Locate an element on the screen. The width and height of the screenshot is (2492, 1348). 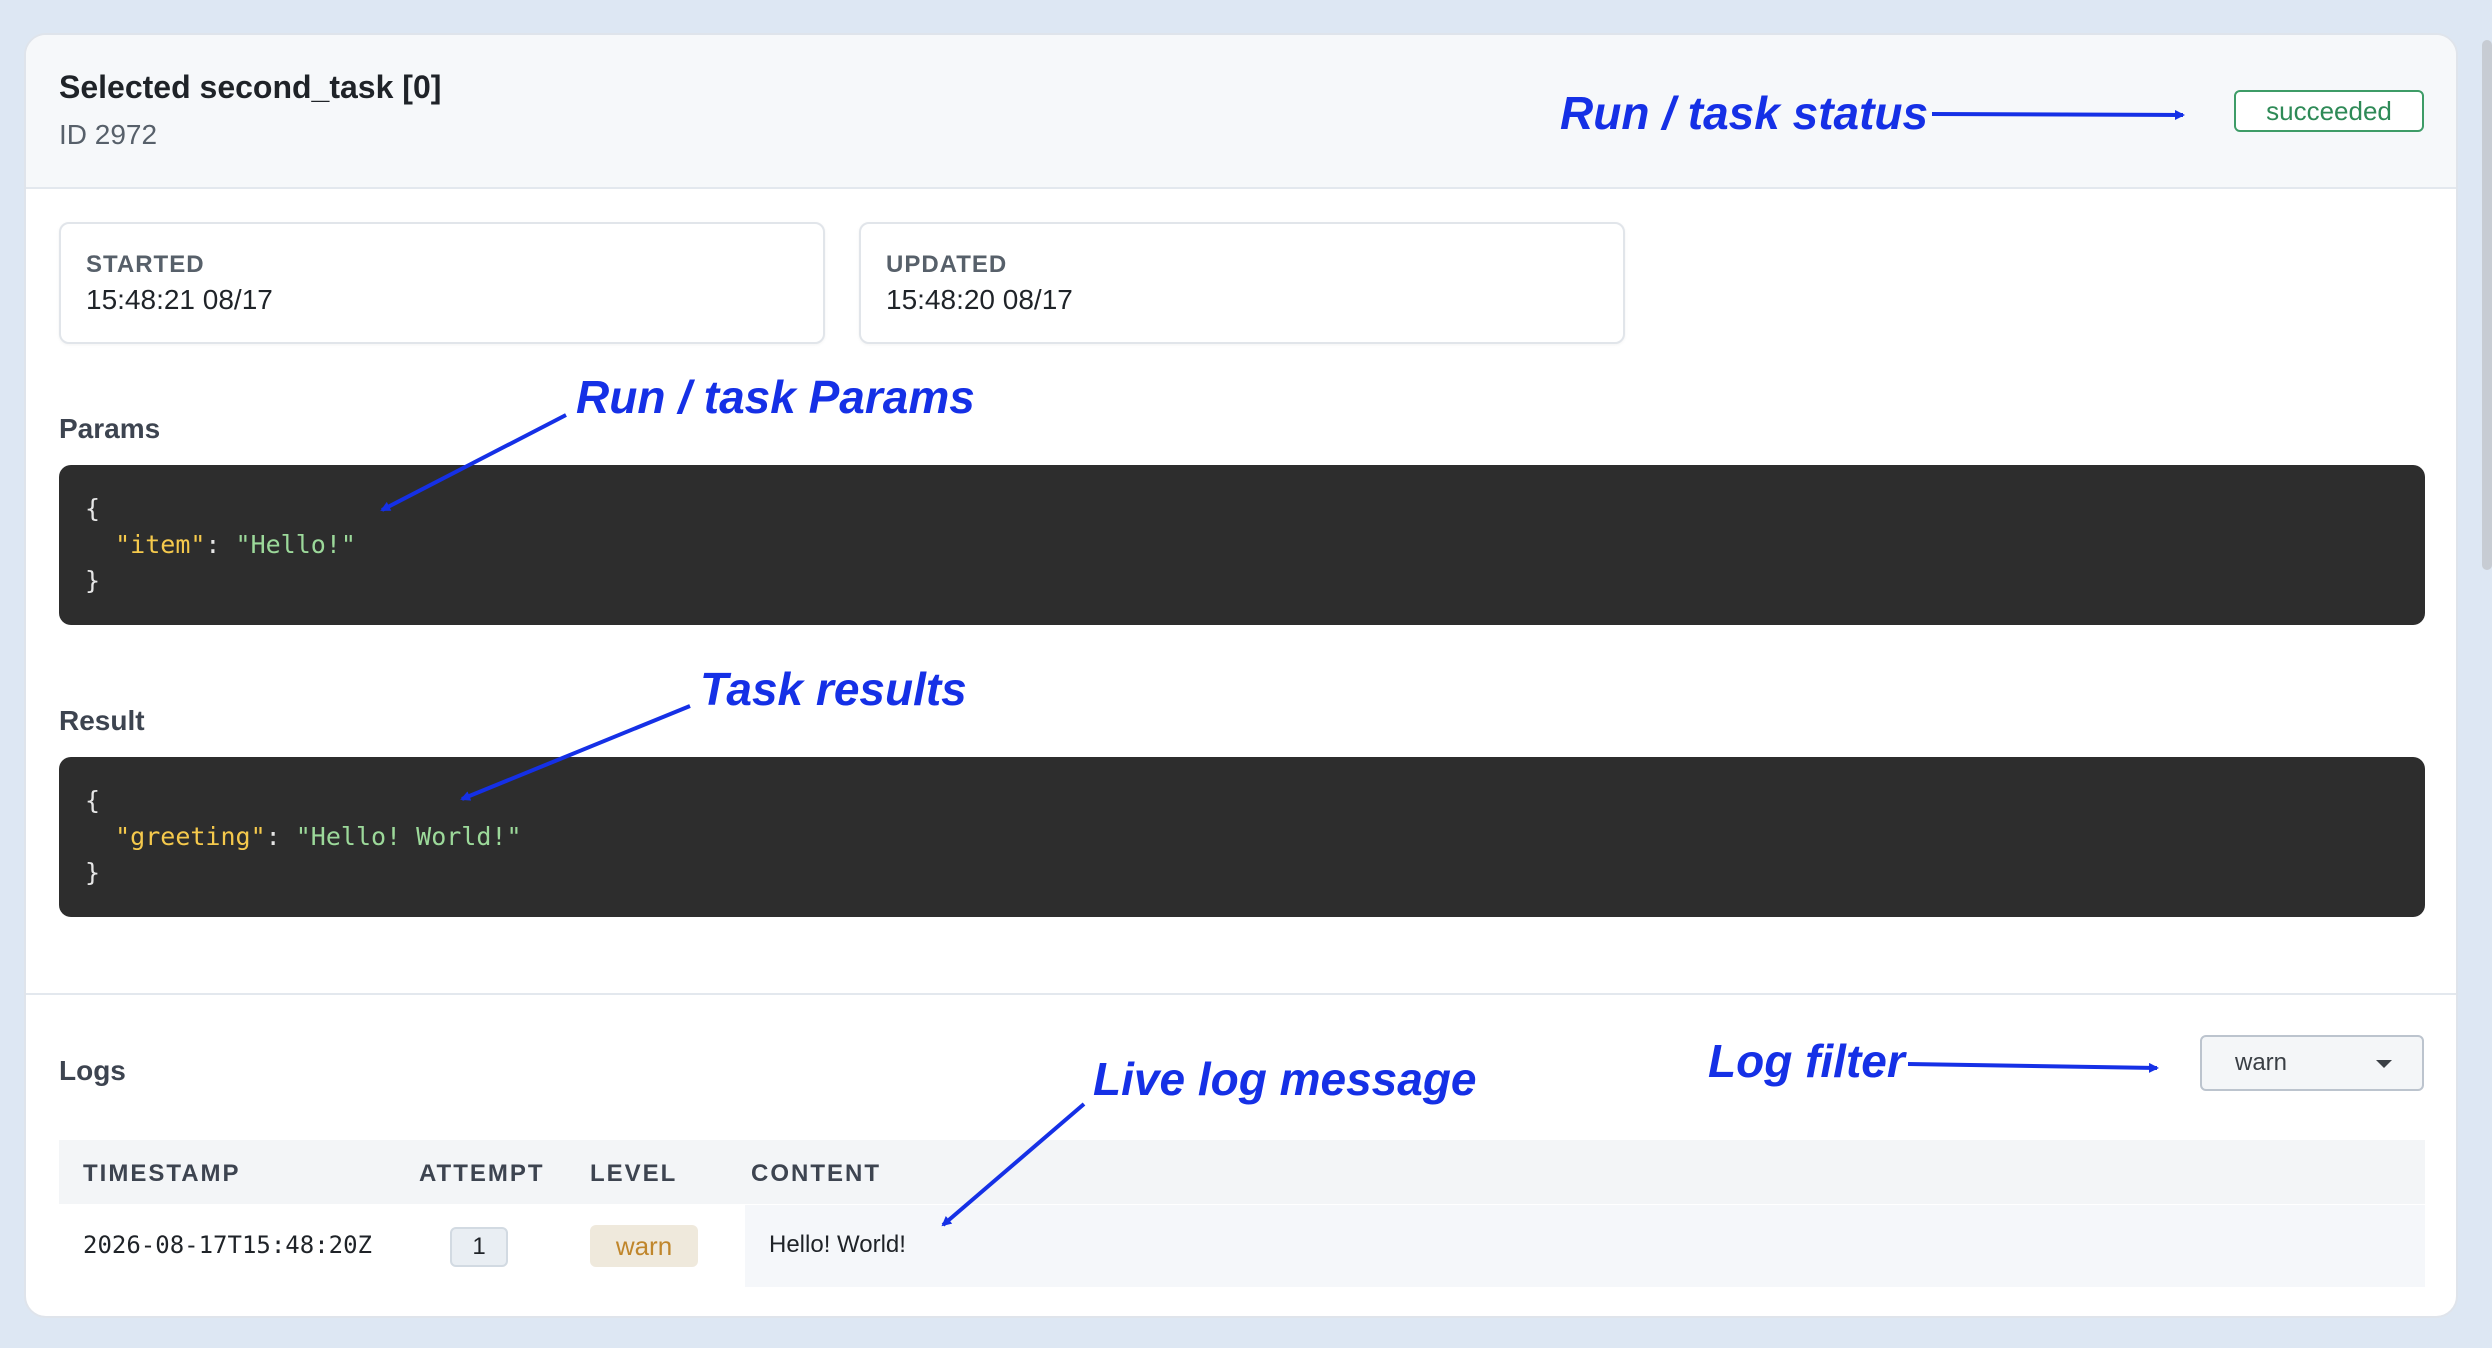
arrow-log-filter is located at coordinates (2033, 1067).